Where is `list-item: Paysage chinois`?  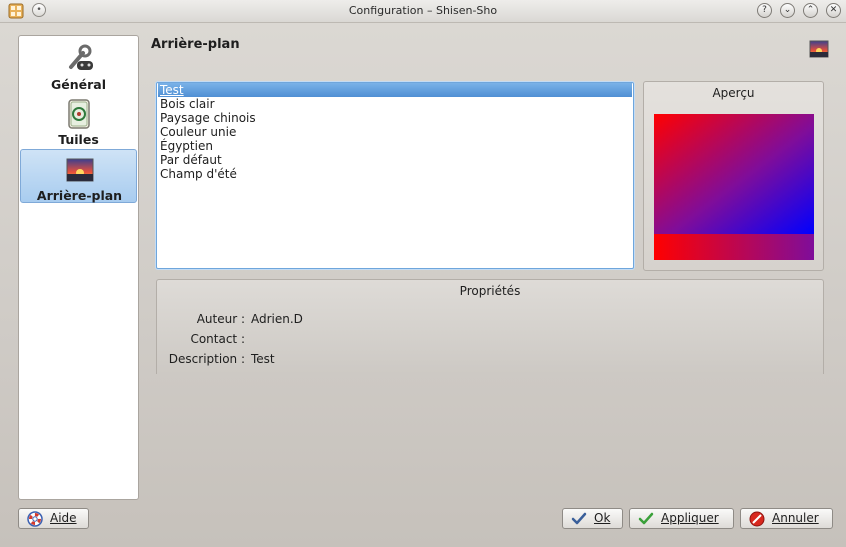
list-item: Paysage chinois is located at coordinates (208, 118).